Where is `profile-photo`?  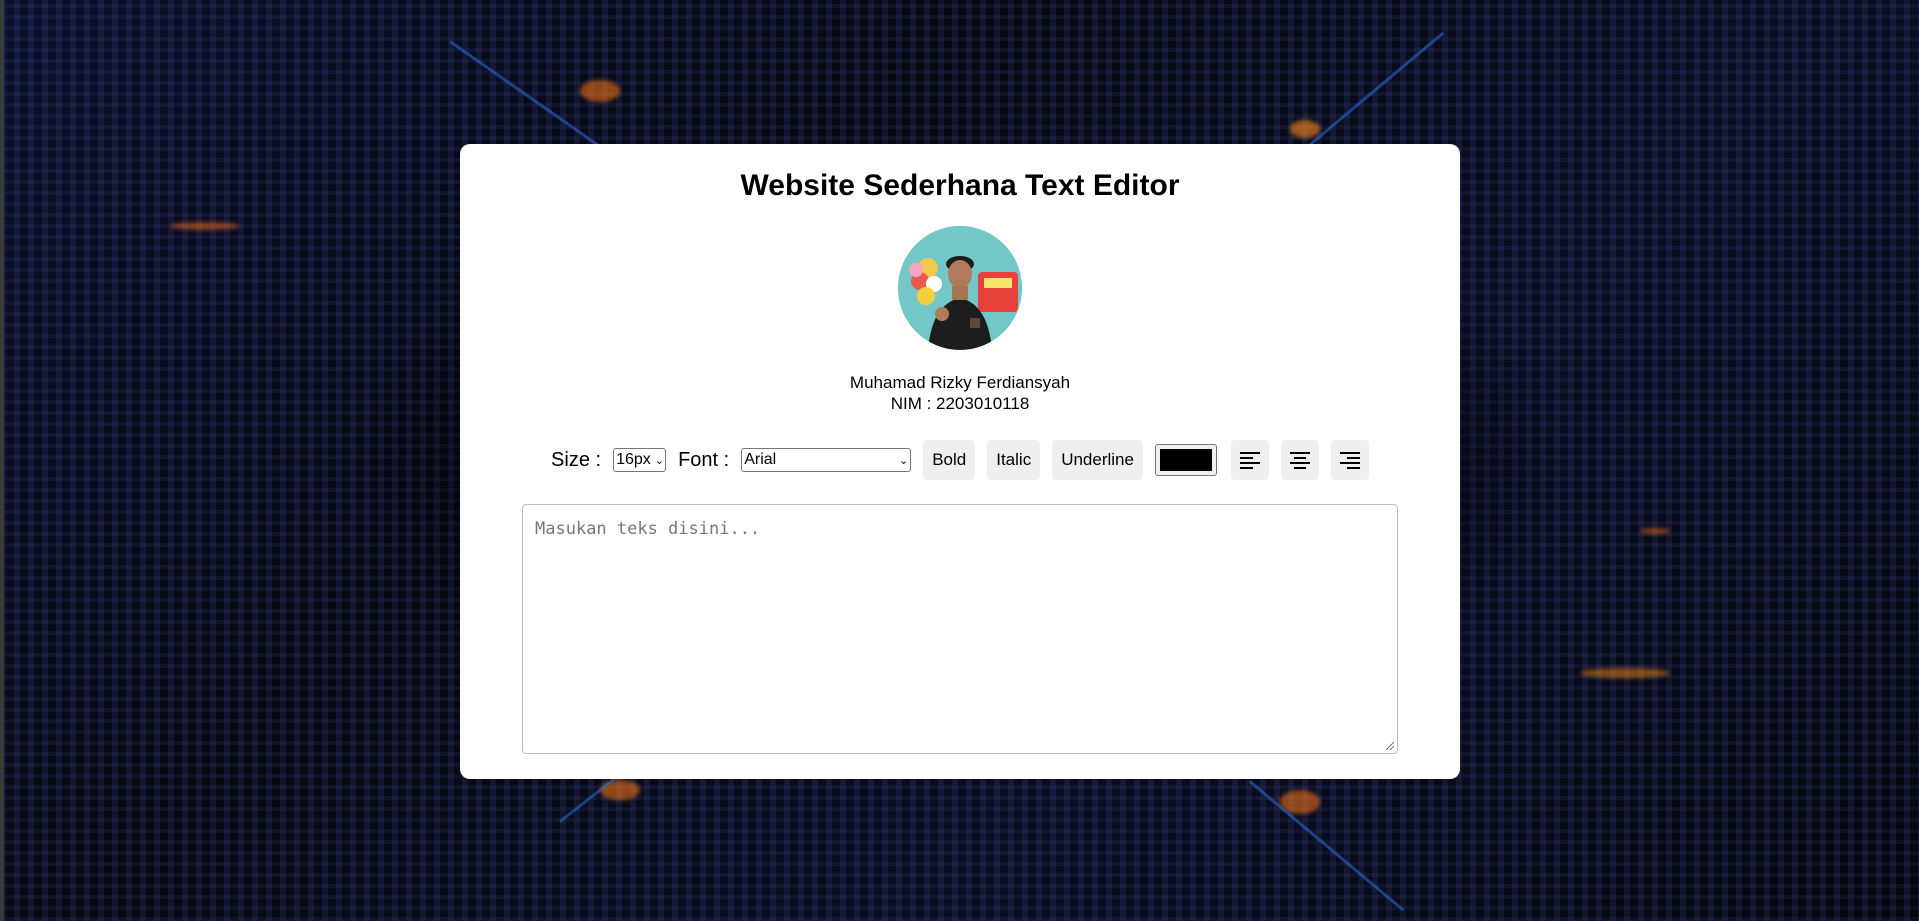
profile-photo is located at coordinates (960, 288).